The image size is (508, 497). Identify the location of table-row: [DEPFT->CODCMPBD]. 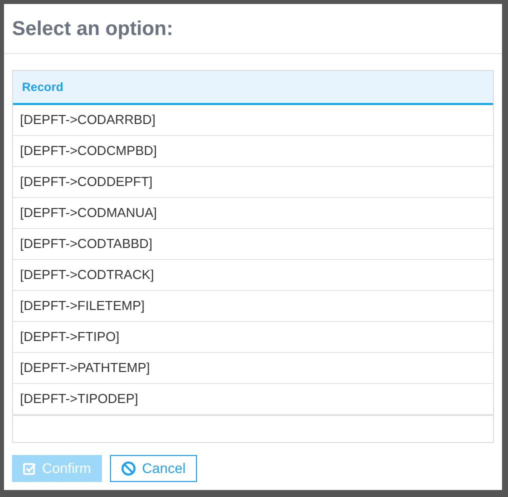
(253, 151).